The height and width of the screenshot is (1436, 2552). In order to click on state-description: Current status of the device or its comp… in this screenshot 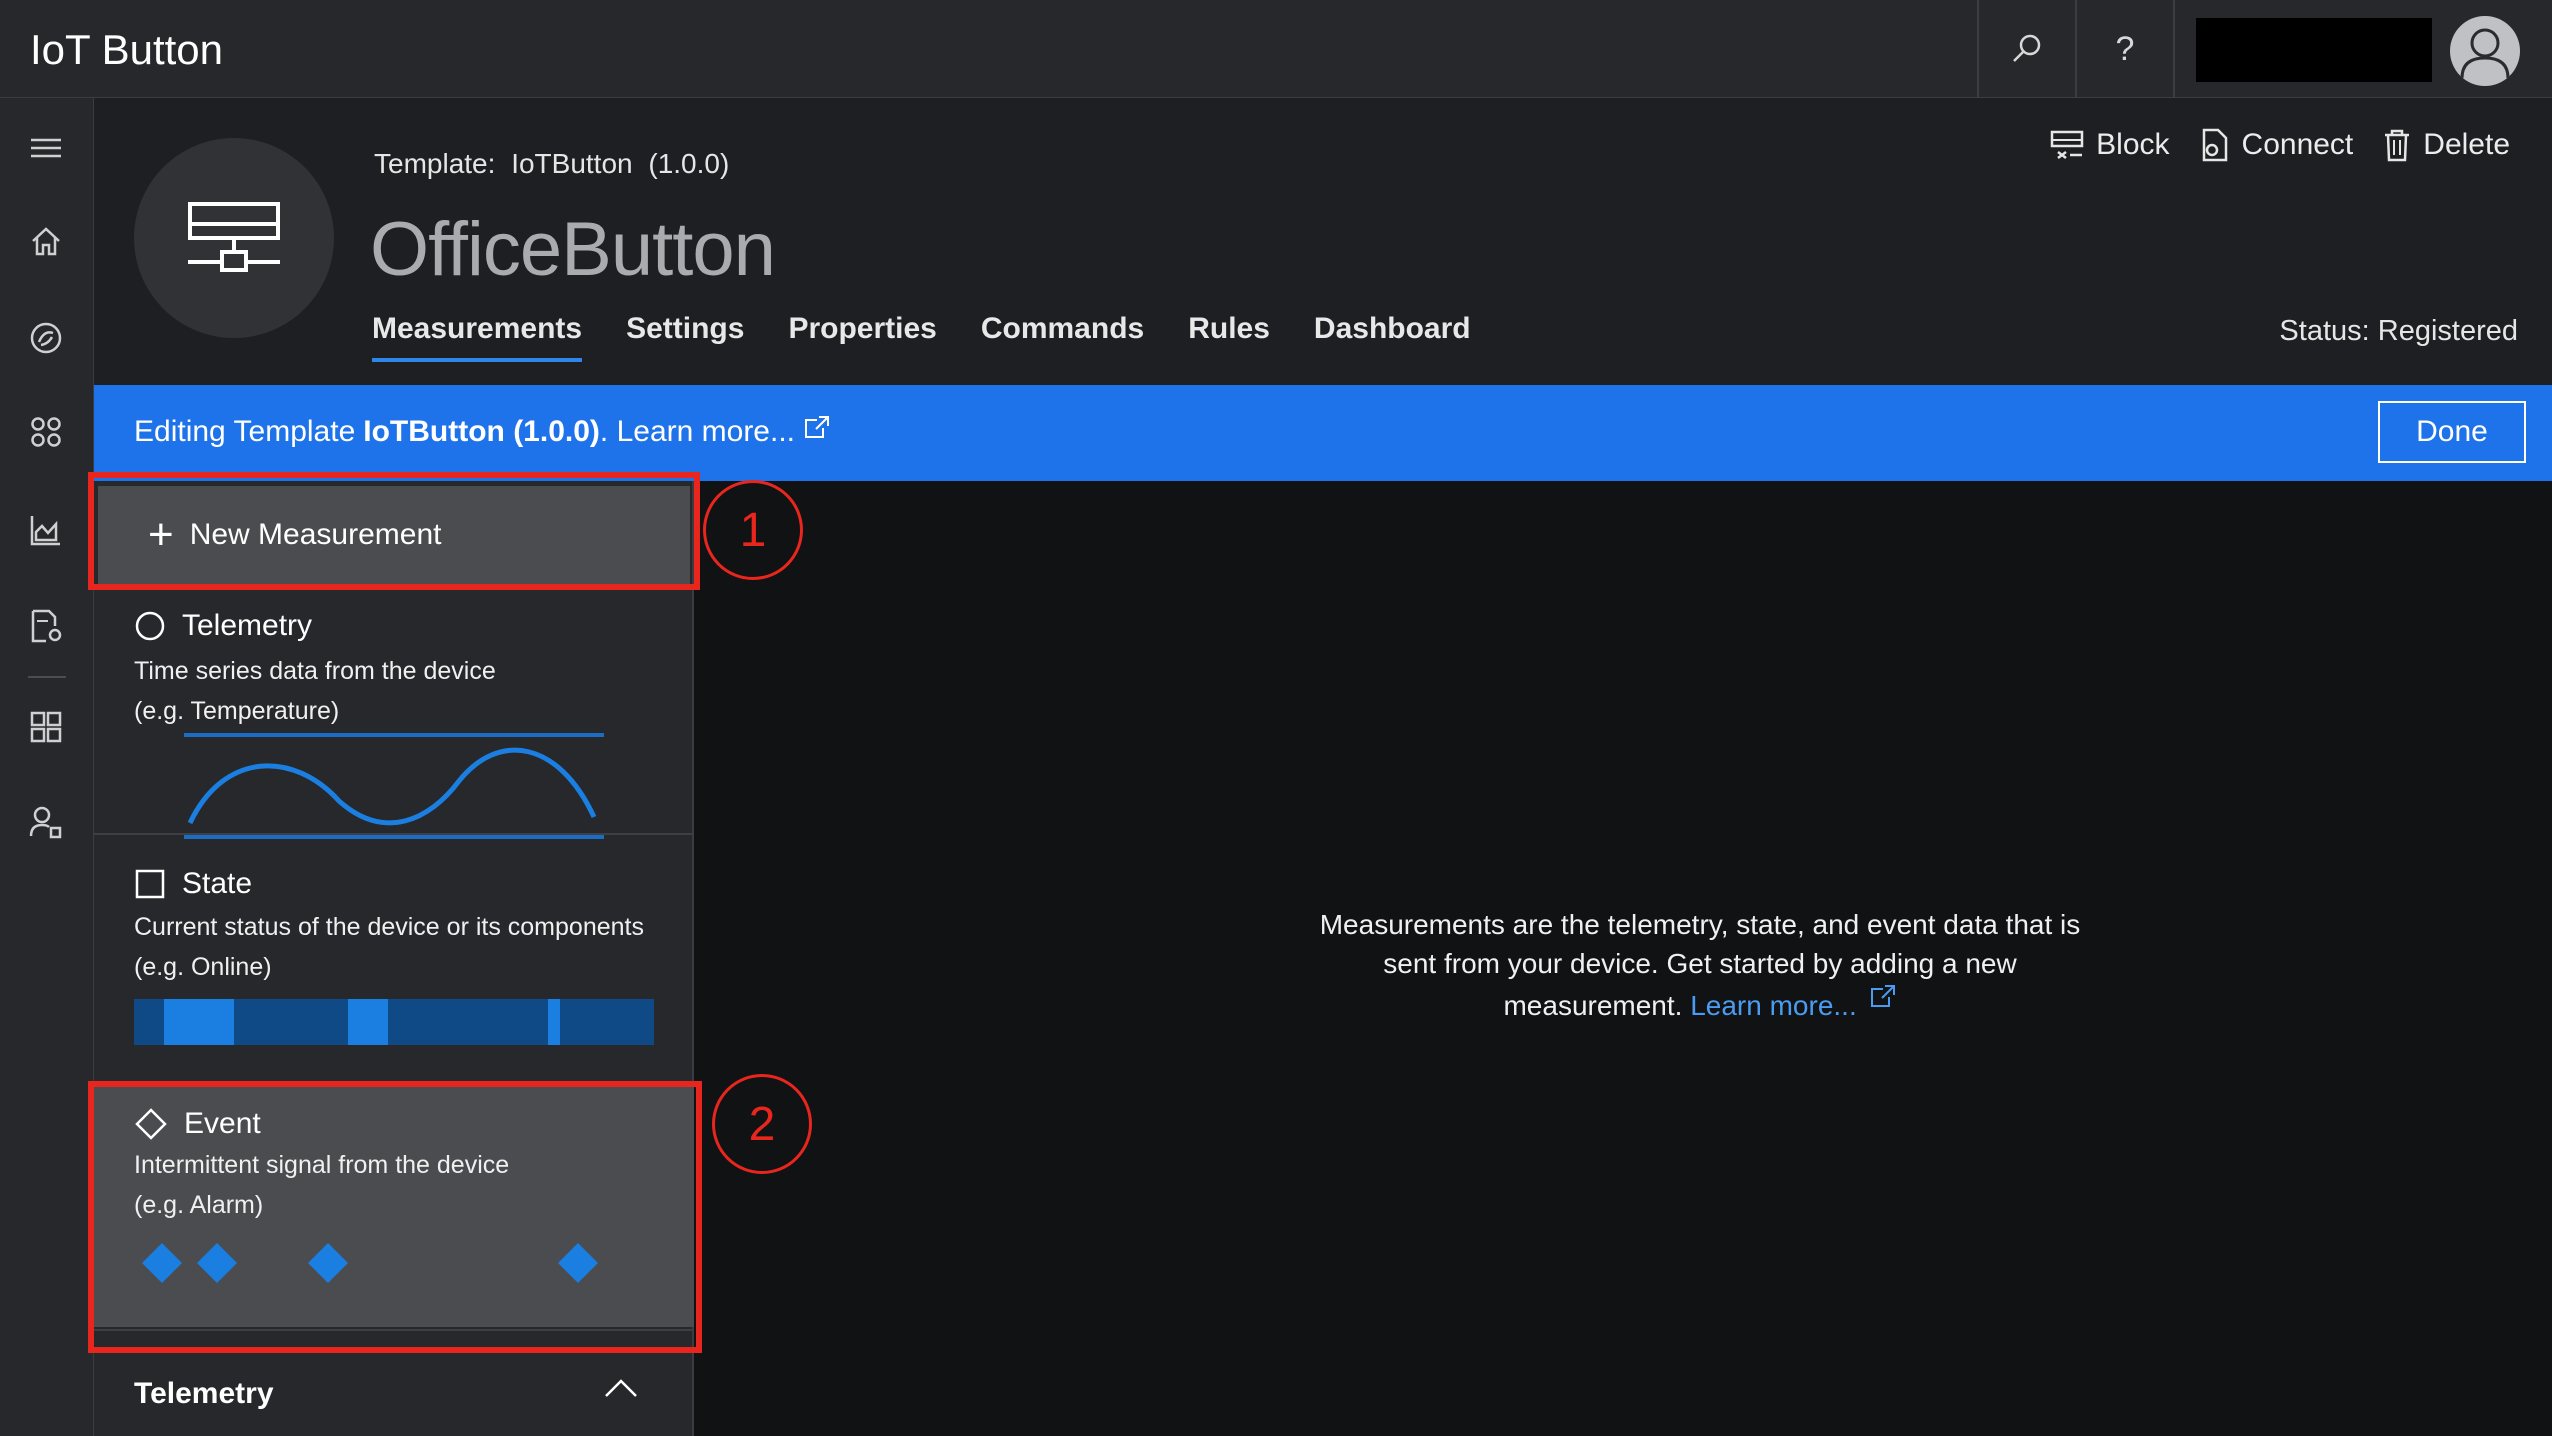, I will do `click(389, 947)`.